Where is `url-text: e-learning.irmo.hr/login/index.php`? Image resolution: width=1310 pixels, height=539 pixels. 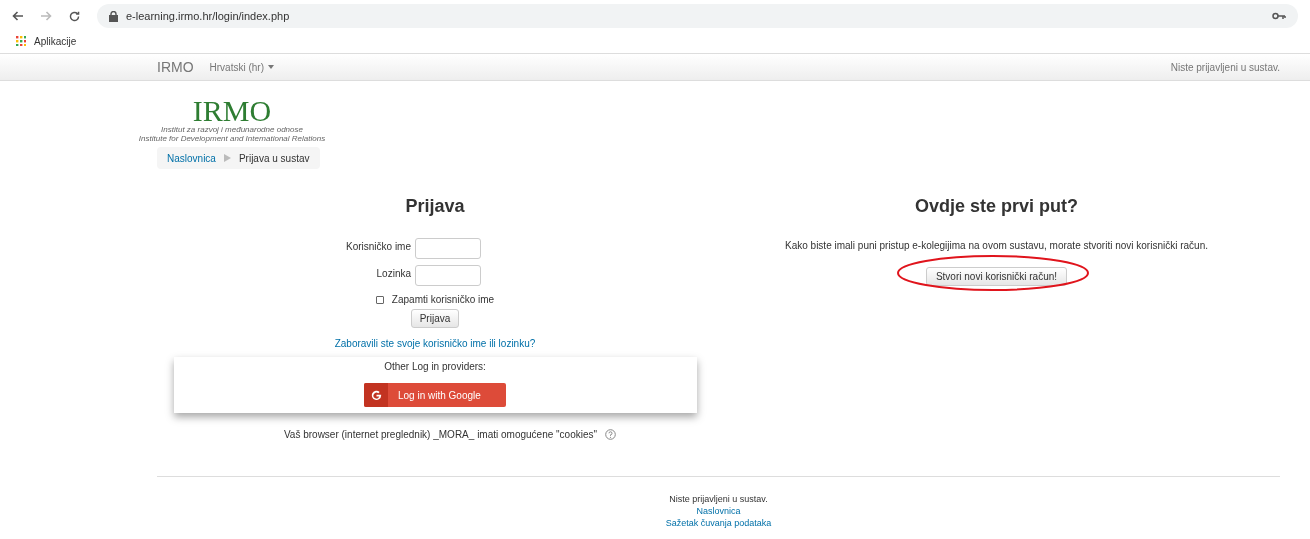
url-text: e-learning.irmo.hr/login/index.php is located at coordinates (208, 16).